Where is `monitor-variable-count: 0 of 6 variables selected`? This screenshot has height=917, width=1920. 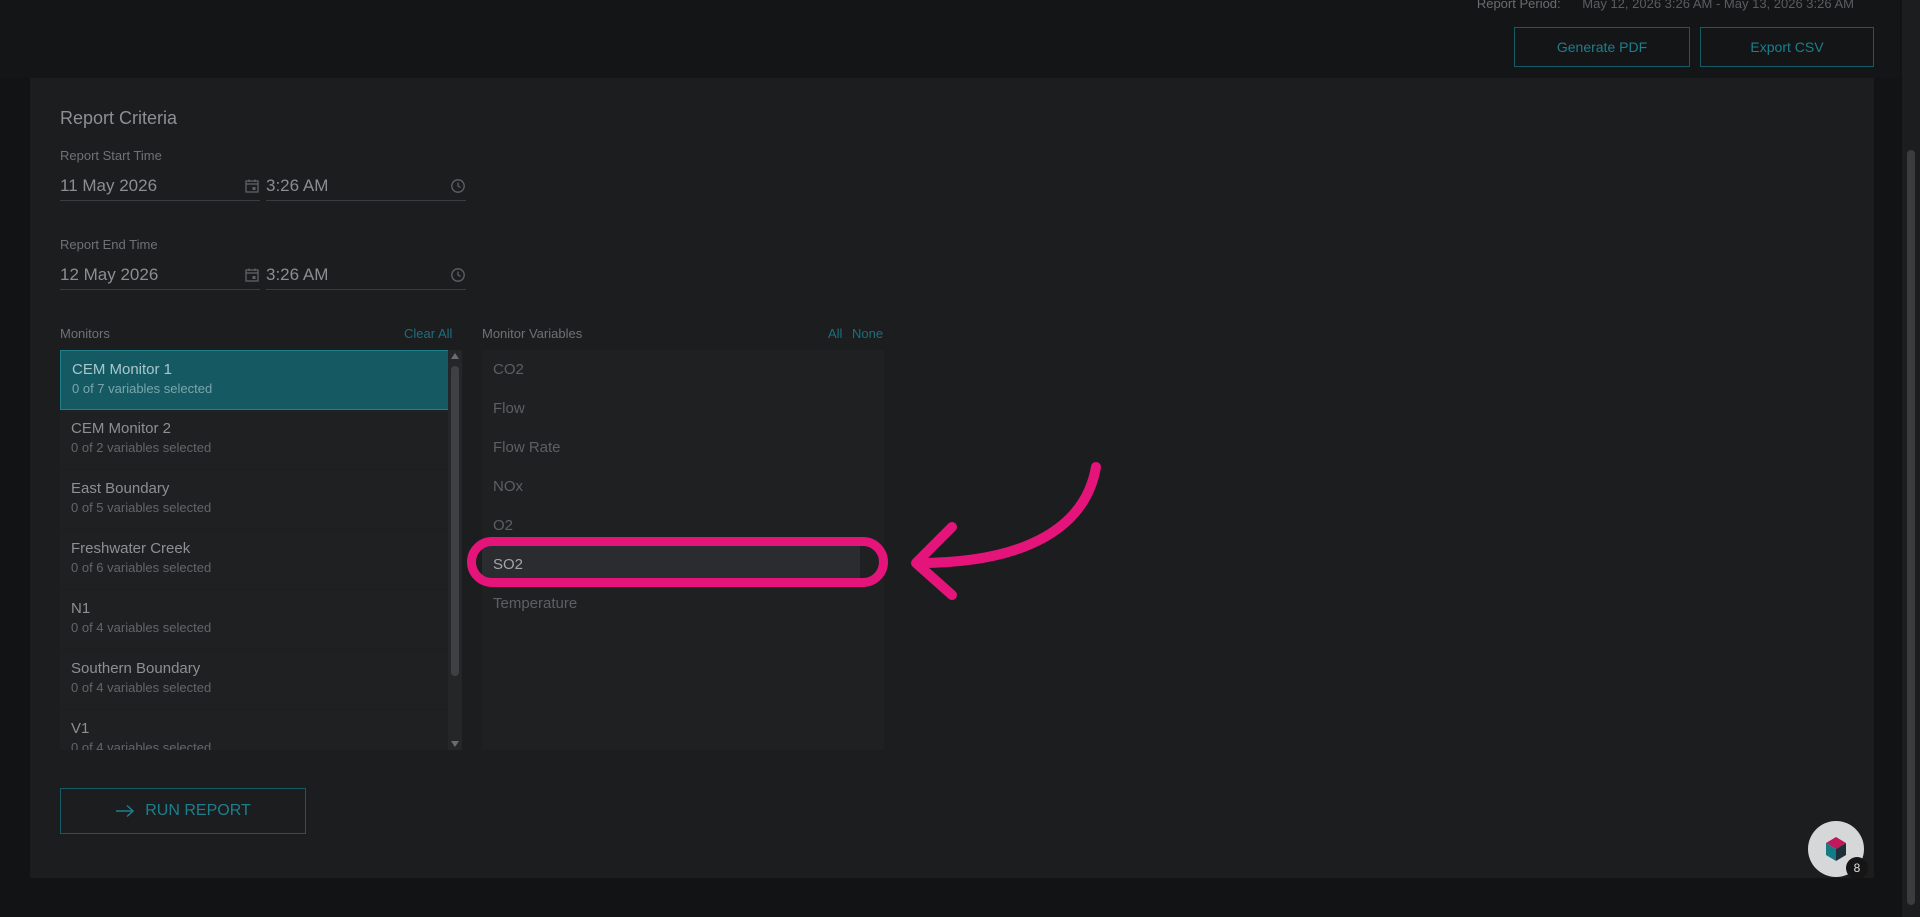
monitor-variable-count: 0 of 6 variables selected is located at coordinates (141, 567).